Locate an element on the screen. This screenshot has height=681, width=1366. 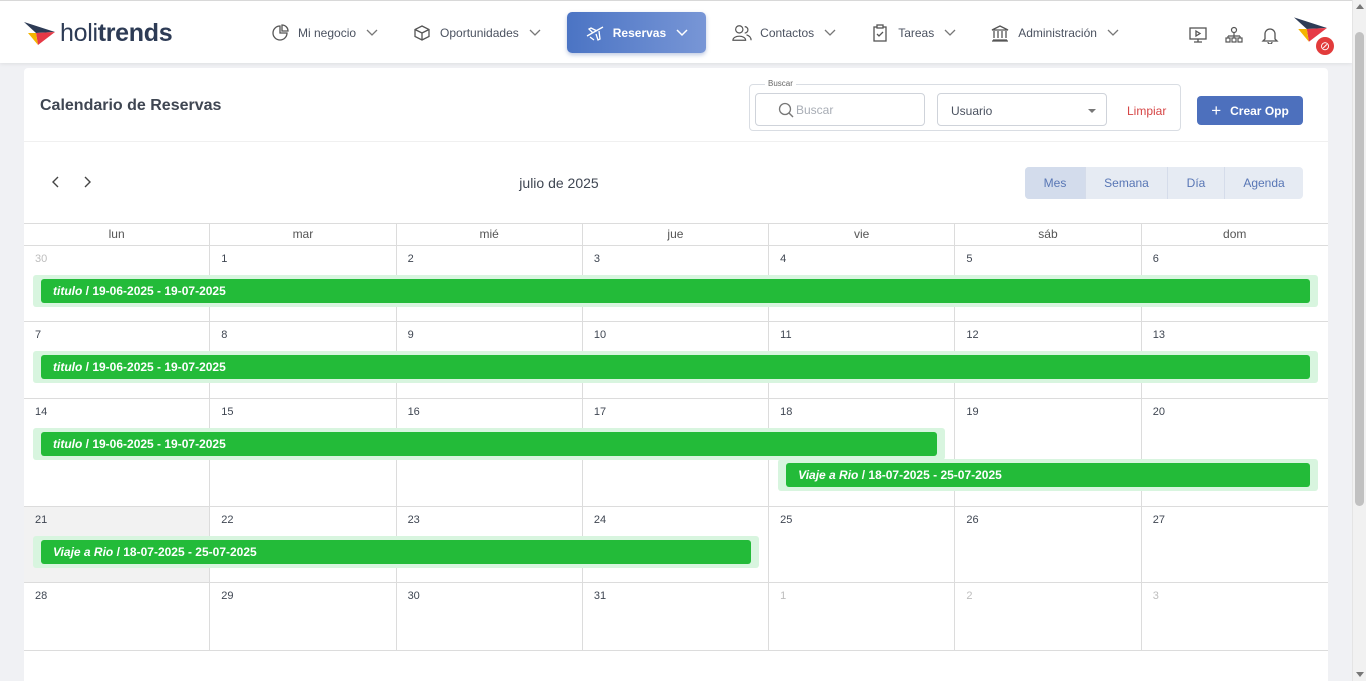
day-number: 4 is located at coordinates (783, 259).